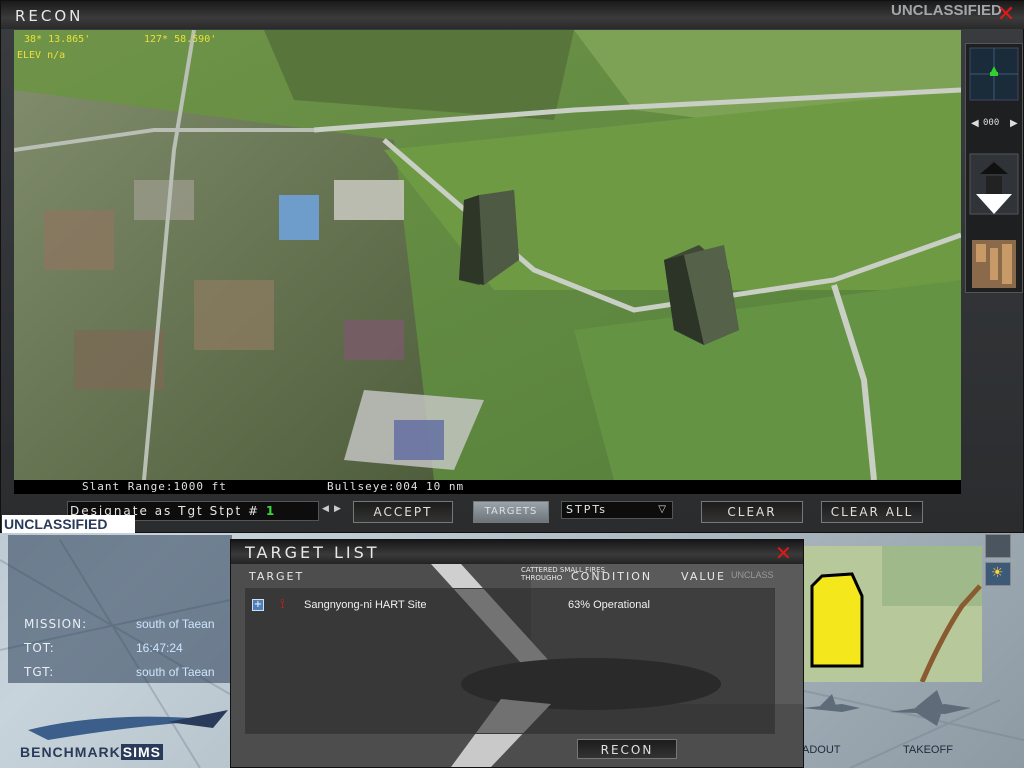  Describe the element at coordinates (68, 524) in the screenshot. I see `classification-banner-left: UNCLASSIFIED` at that location.